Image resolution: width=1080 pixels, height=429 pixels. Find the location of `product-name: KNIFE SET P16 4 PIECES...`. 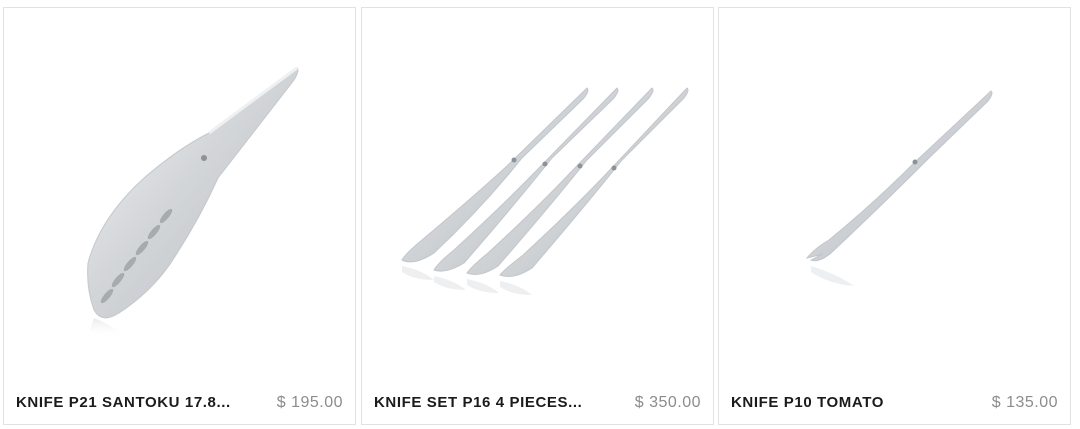

product-name: KNIFE SET P16 4 PIECES... is located at coordinates (484, 402).